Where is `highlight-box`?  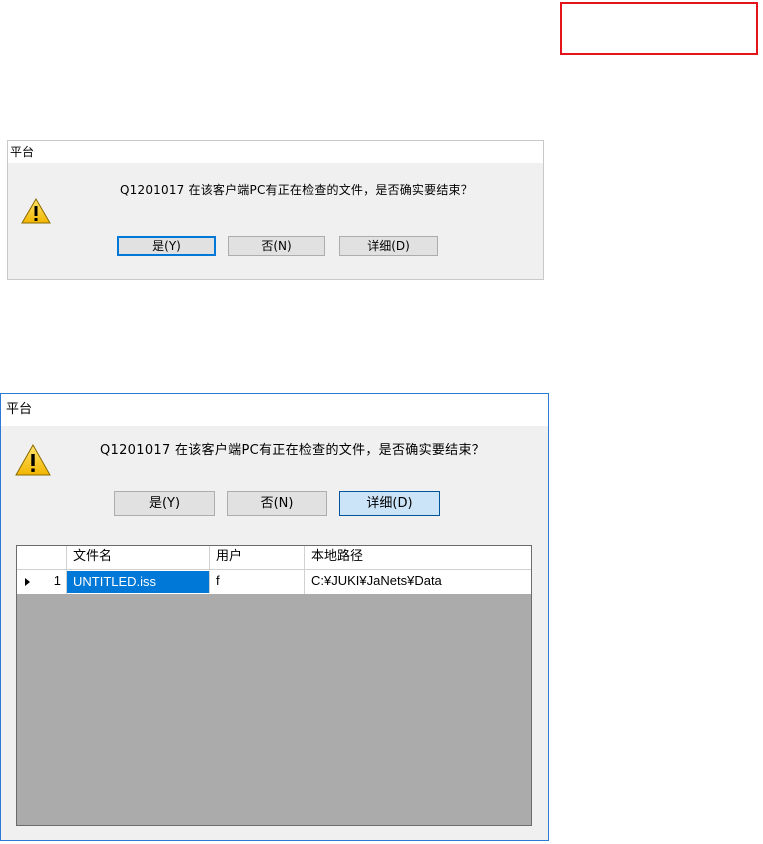 highlight-box is located at coordinates (659, 28).